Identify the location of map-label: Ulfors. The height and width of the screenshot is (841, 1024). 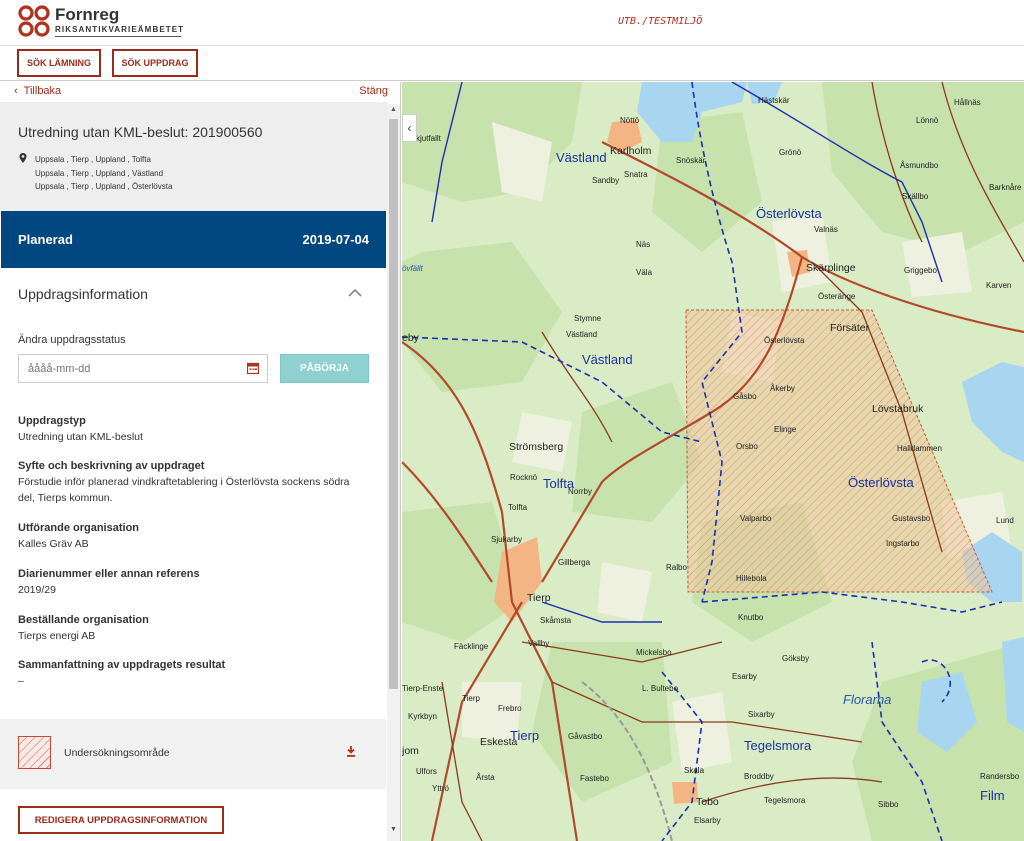
(426, 771).